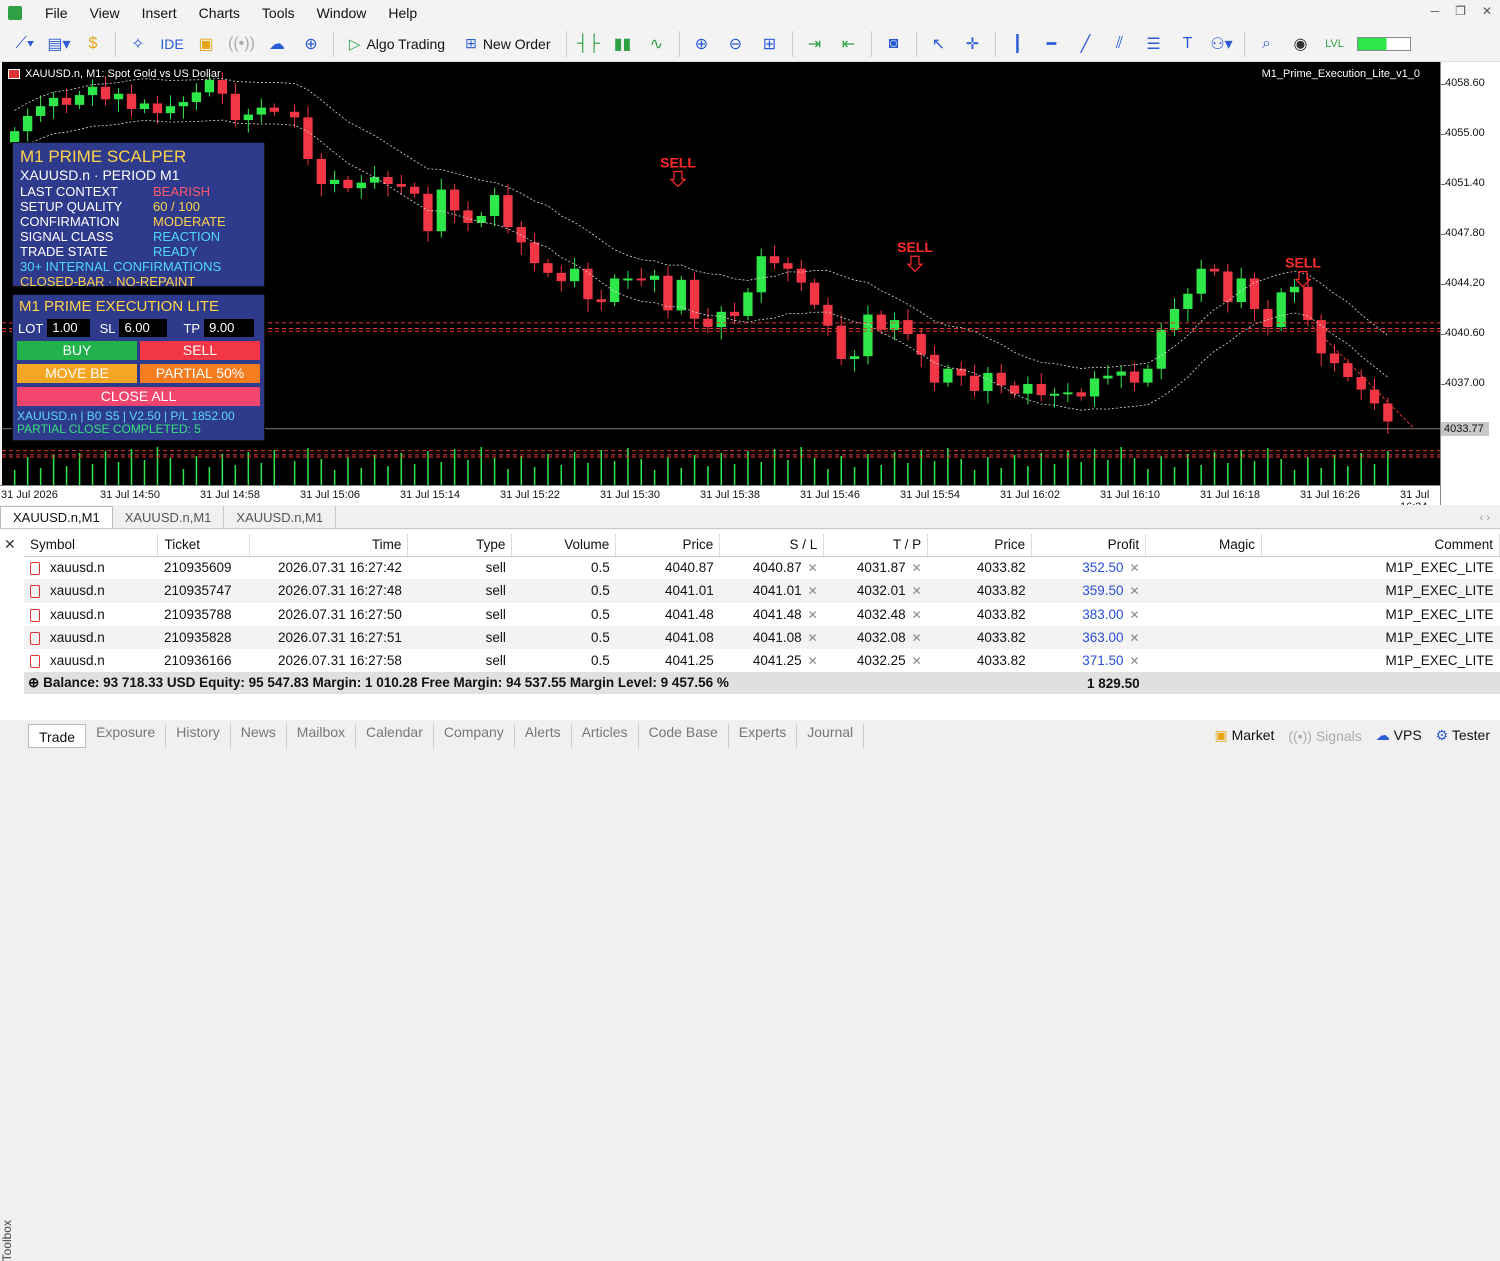  Describe the element at coordinates (772, 614) in the screenshot. I see `sl-cell: 4041.48 ✕` at that location.